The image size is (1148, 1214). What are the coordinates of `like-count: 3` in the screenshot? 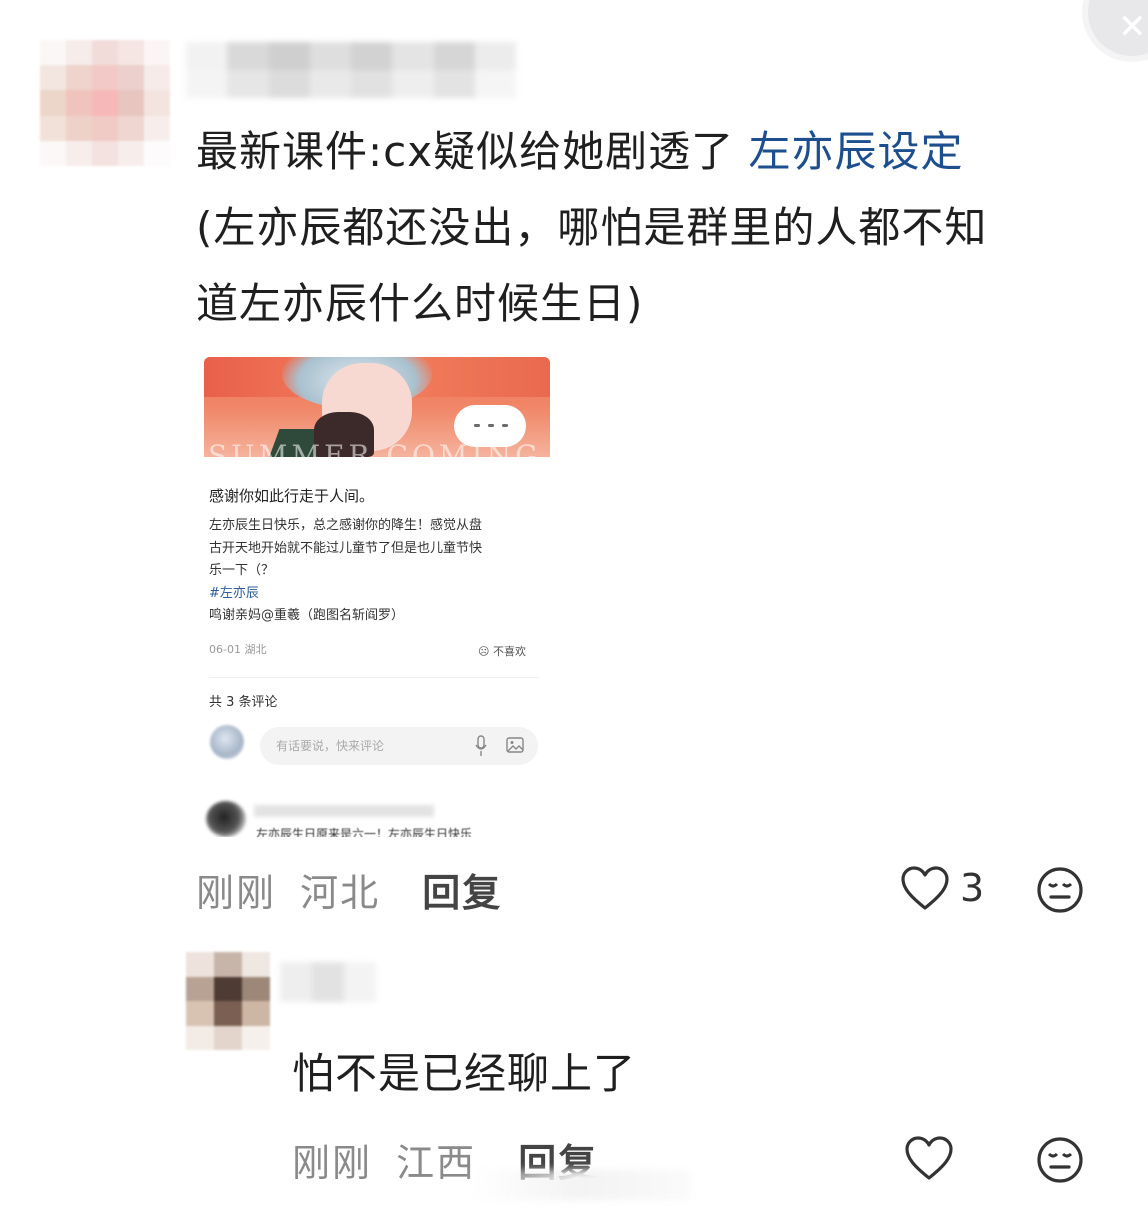 It's located at (972, 888).